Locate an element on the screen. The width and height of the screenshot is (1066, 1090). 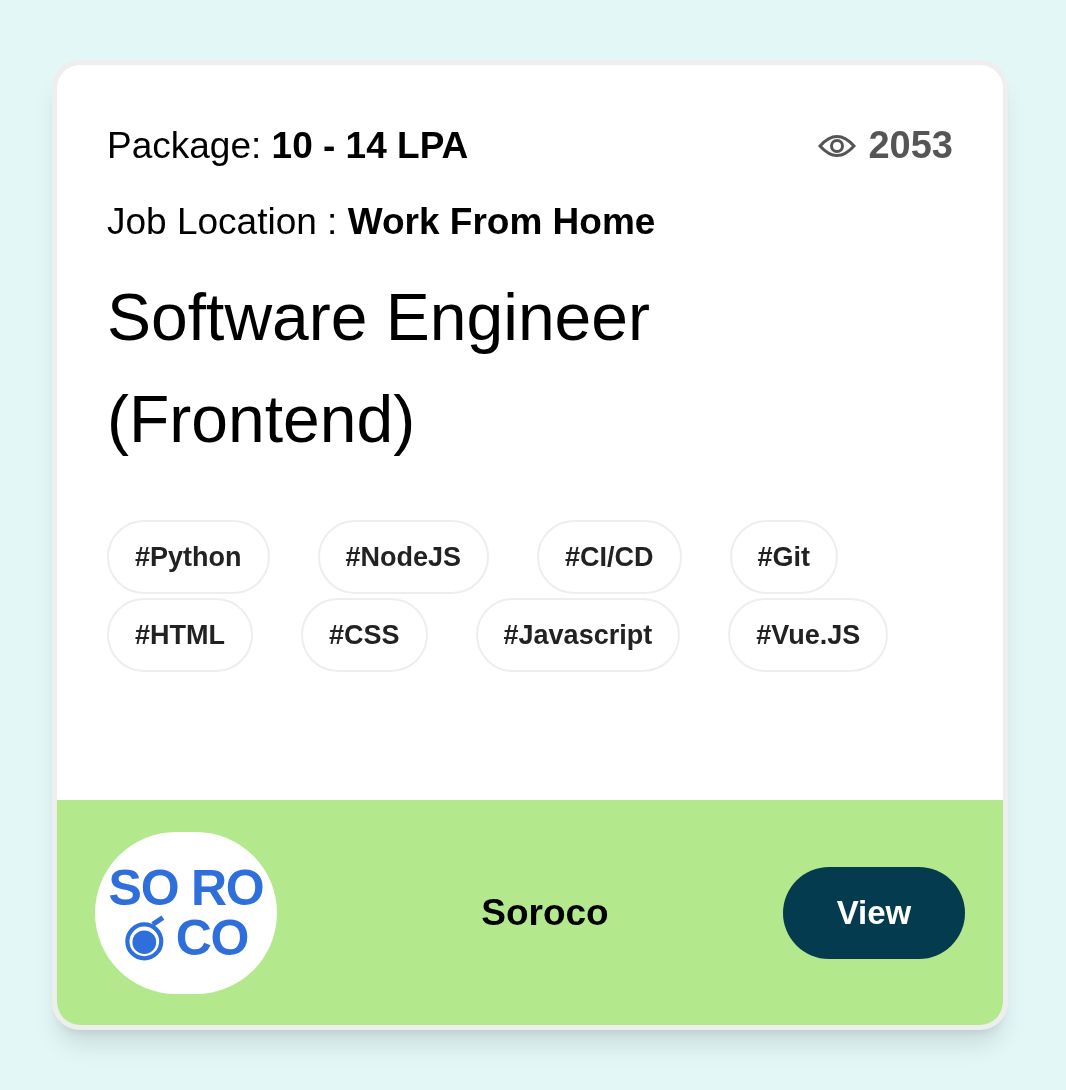
view-button: View is located at coordinates (874, 912).